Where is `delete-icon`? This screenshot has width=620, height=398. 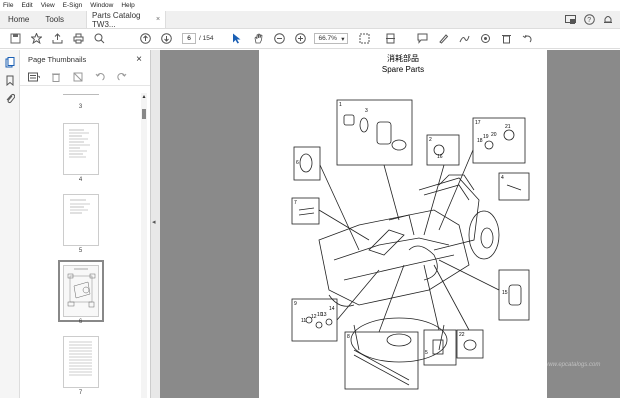 delete-icon is located at coordinates (506, 39).